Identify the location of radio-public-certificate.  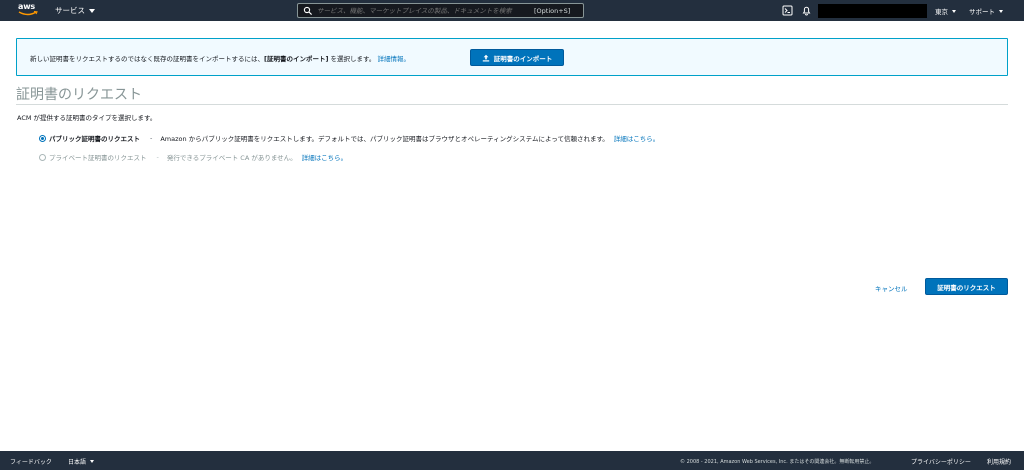
(42, 138).